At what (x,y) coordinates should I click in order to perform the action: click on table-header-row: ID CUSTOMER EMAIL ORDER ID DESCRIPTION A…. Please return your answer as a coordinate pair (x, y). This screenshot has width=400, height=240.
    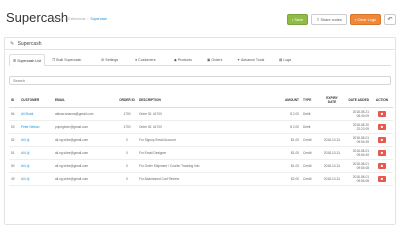
    Looking at the image, I should click on (201, 100).